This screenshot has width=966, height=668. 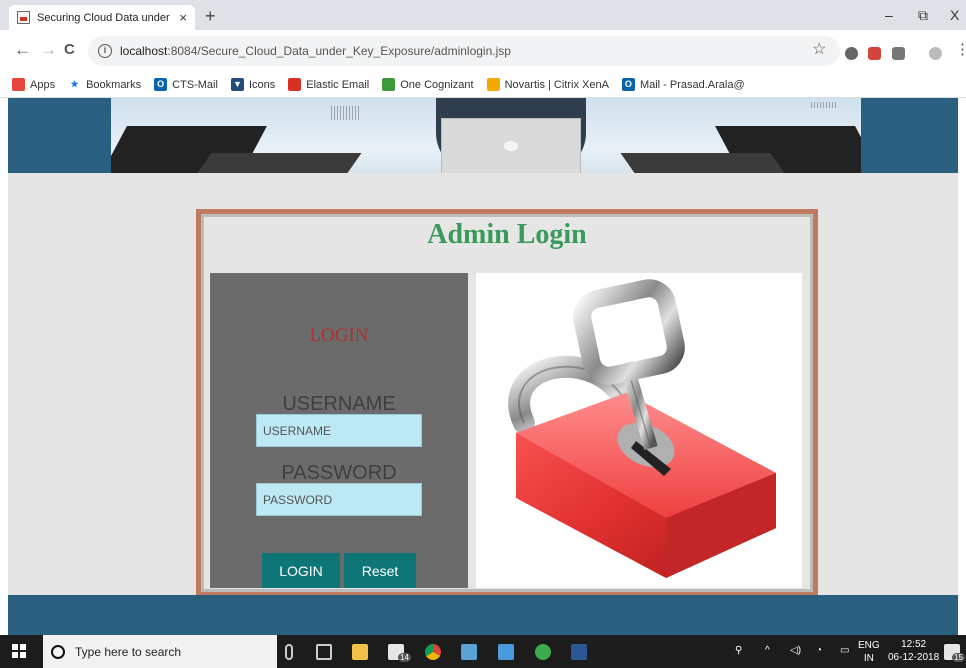 I want to click on bookmark-label: Bookmarks, so click(x=114, y=84).